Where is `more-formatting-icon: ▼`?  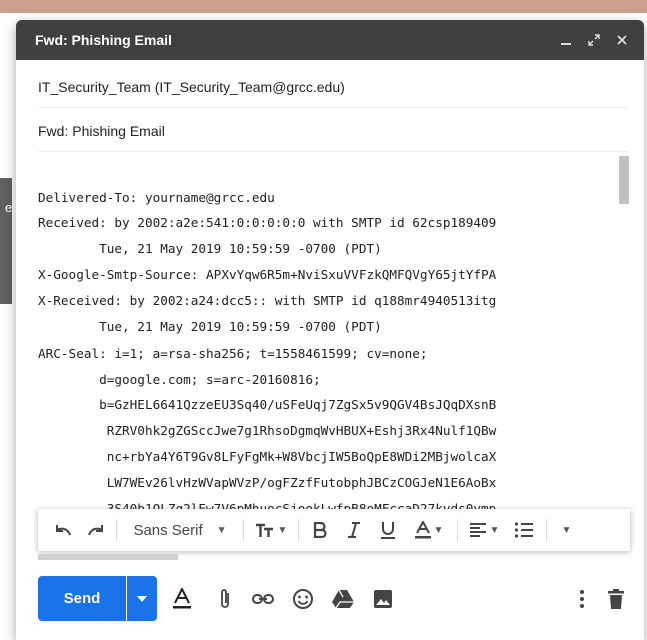
more-formatting-icon: ▼ is located at coordinates (565, 530).